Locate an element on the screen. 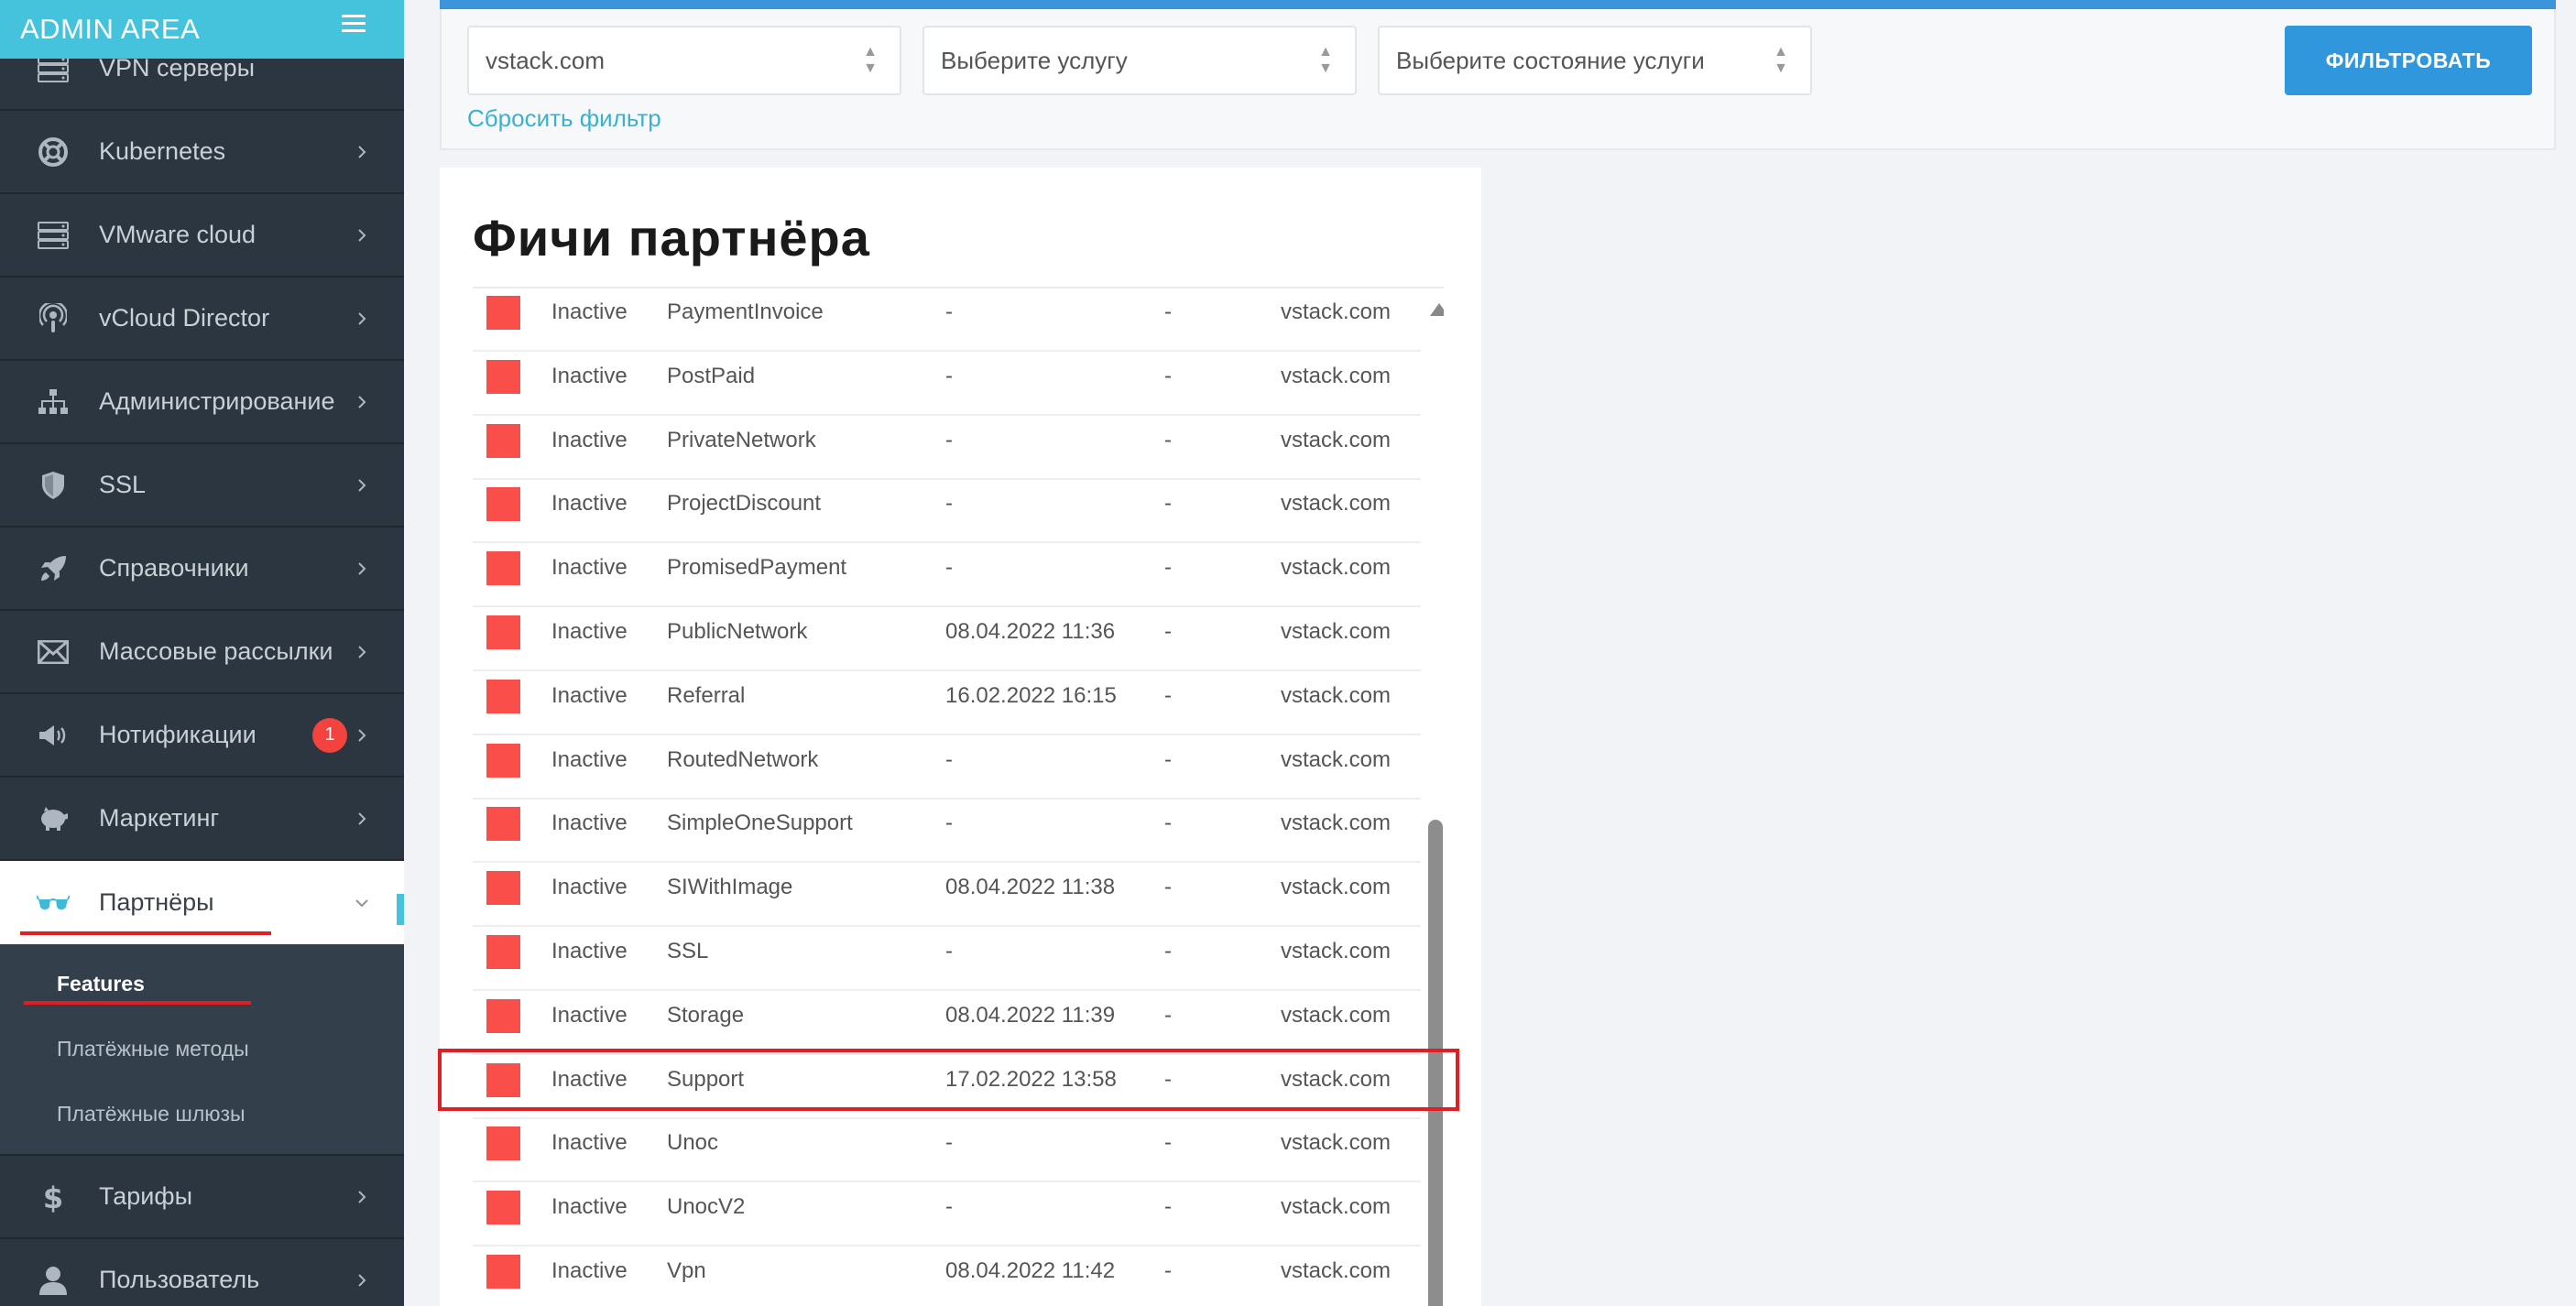 The width and height of the screenshot is (2576, 1306). sidebar-item-directories: Справочники is located at coordinates (202, 569).